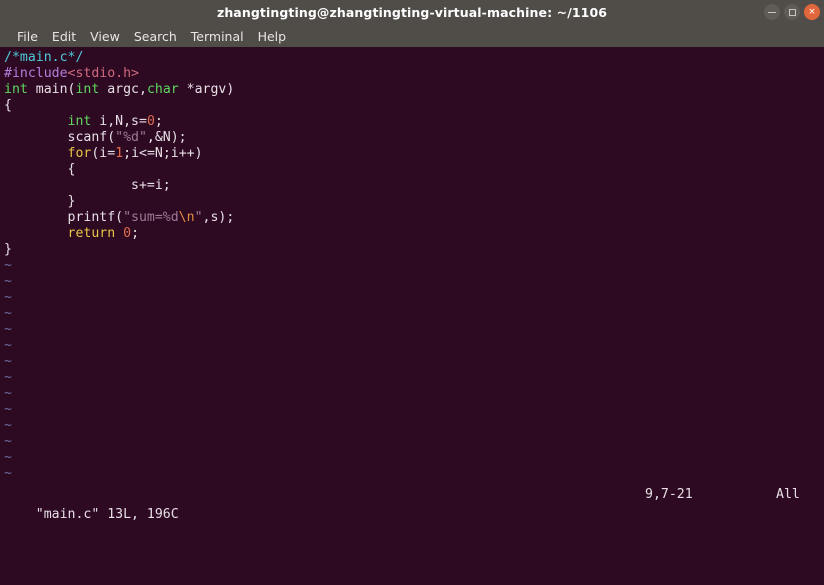 This screenshot has width=824, height=585. I want to click on code-token-plain: ,&N);, so click(166, 137).